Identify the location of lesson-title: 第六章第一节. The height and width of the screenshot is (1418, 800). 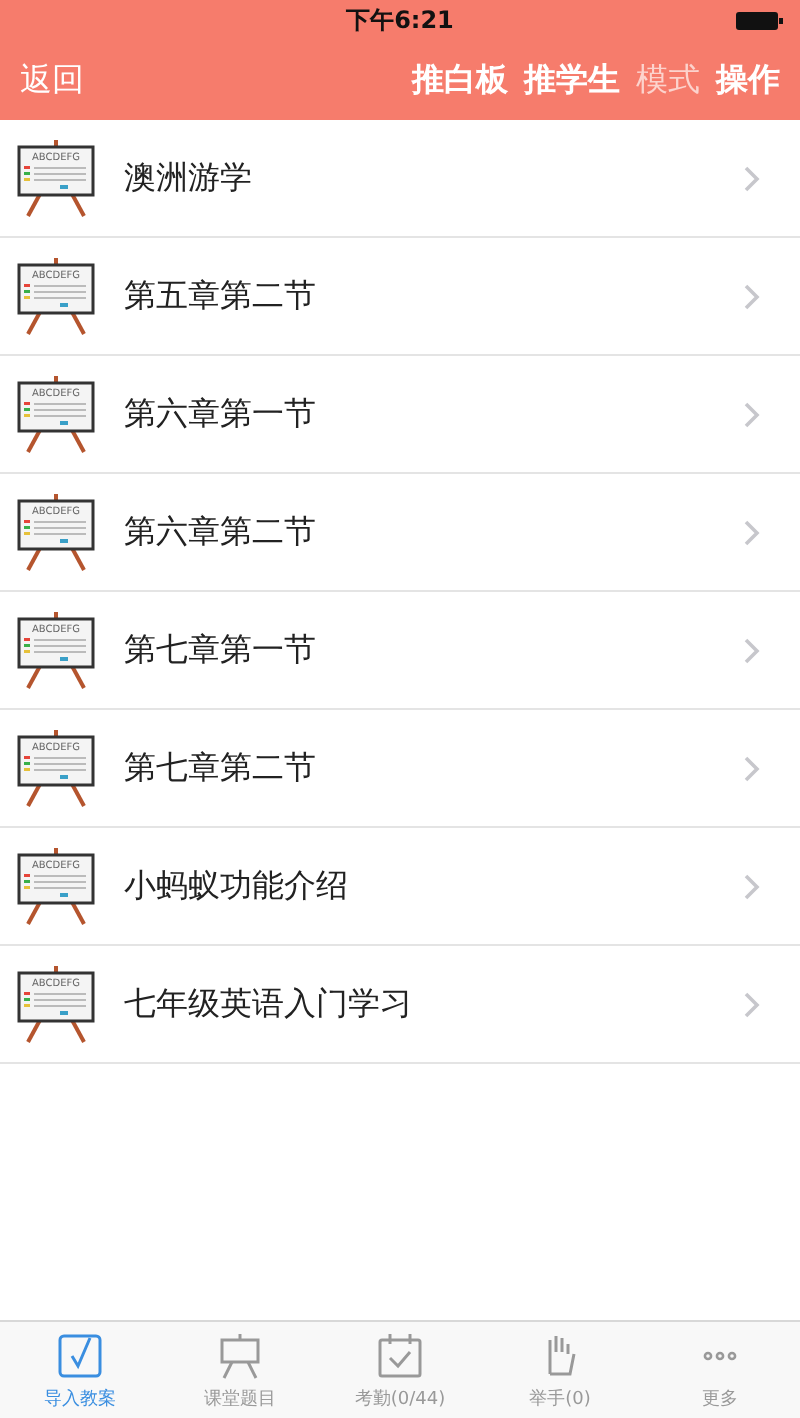
(221, 414).